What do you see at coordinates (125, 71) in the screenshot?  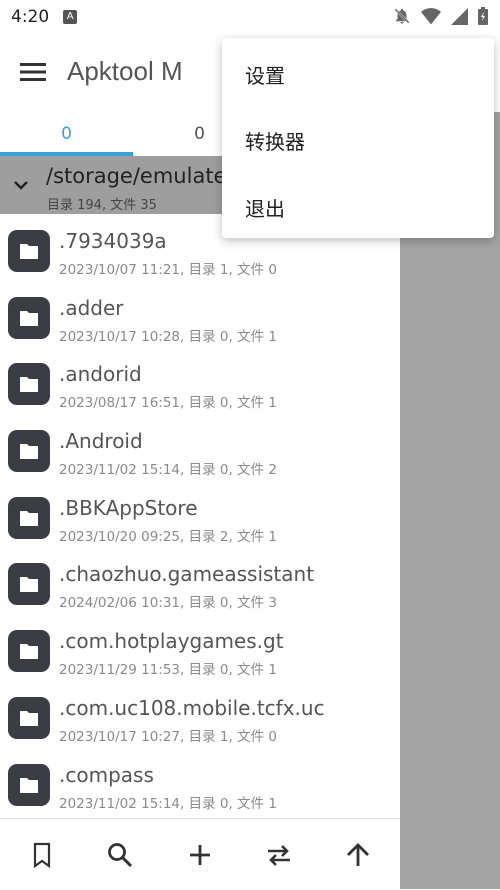 I see `app-title: Apktool M` at bounding box center [125, 71].